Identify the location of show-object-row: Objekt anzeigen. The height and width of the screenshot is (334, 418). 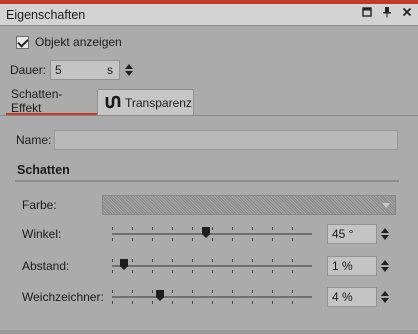
(69, 42).